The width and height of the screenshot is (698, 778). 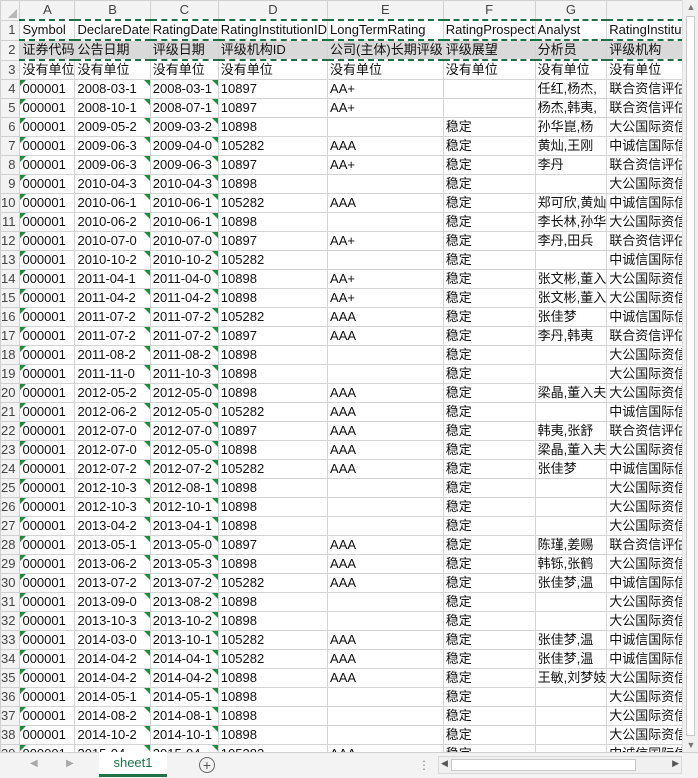 I want to click on column-header: C, so click(x=184, y=10).